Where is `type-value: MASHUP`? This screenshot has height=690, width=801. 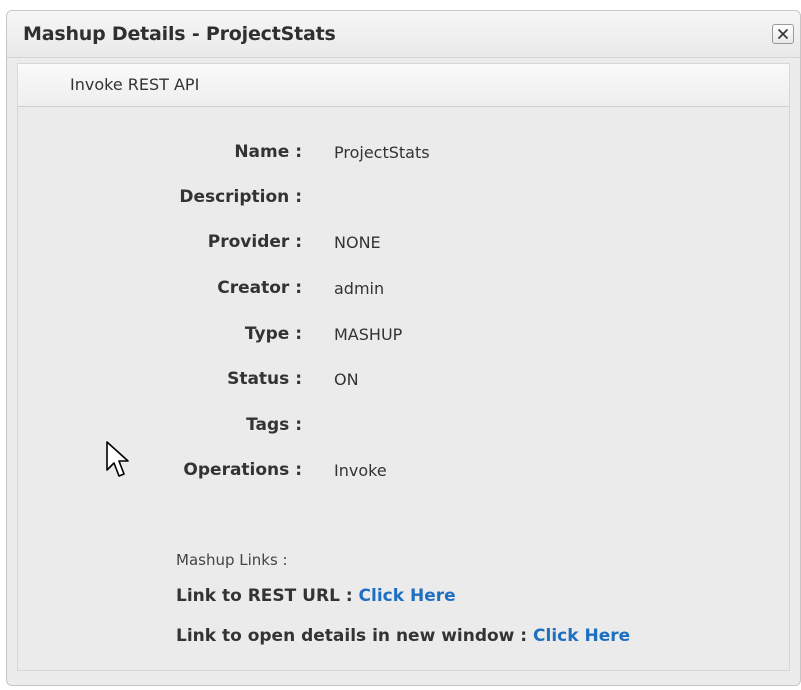 type-value: MASHUP is located at coordinates (368, 334).